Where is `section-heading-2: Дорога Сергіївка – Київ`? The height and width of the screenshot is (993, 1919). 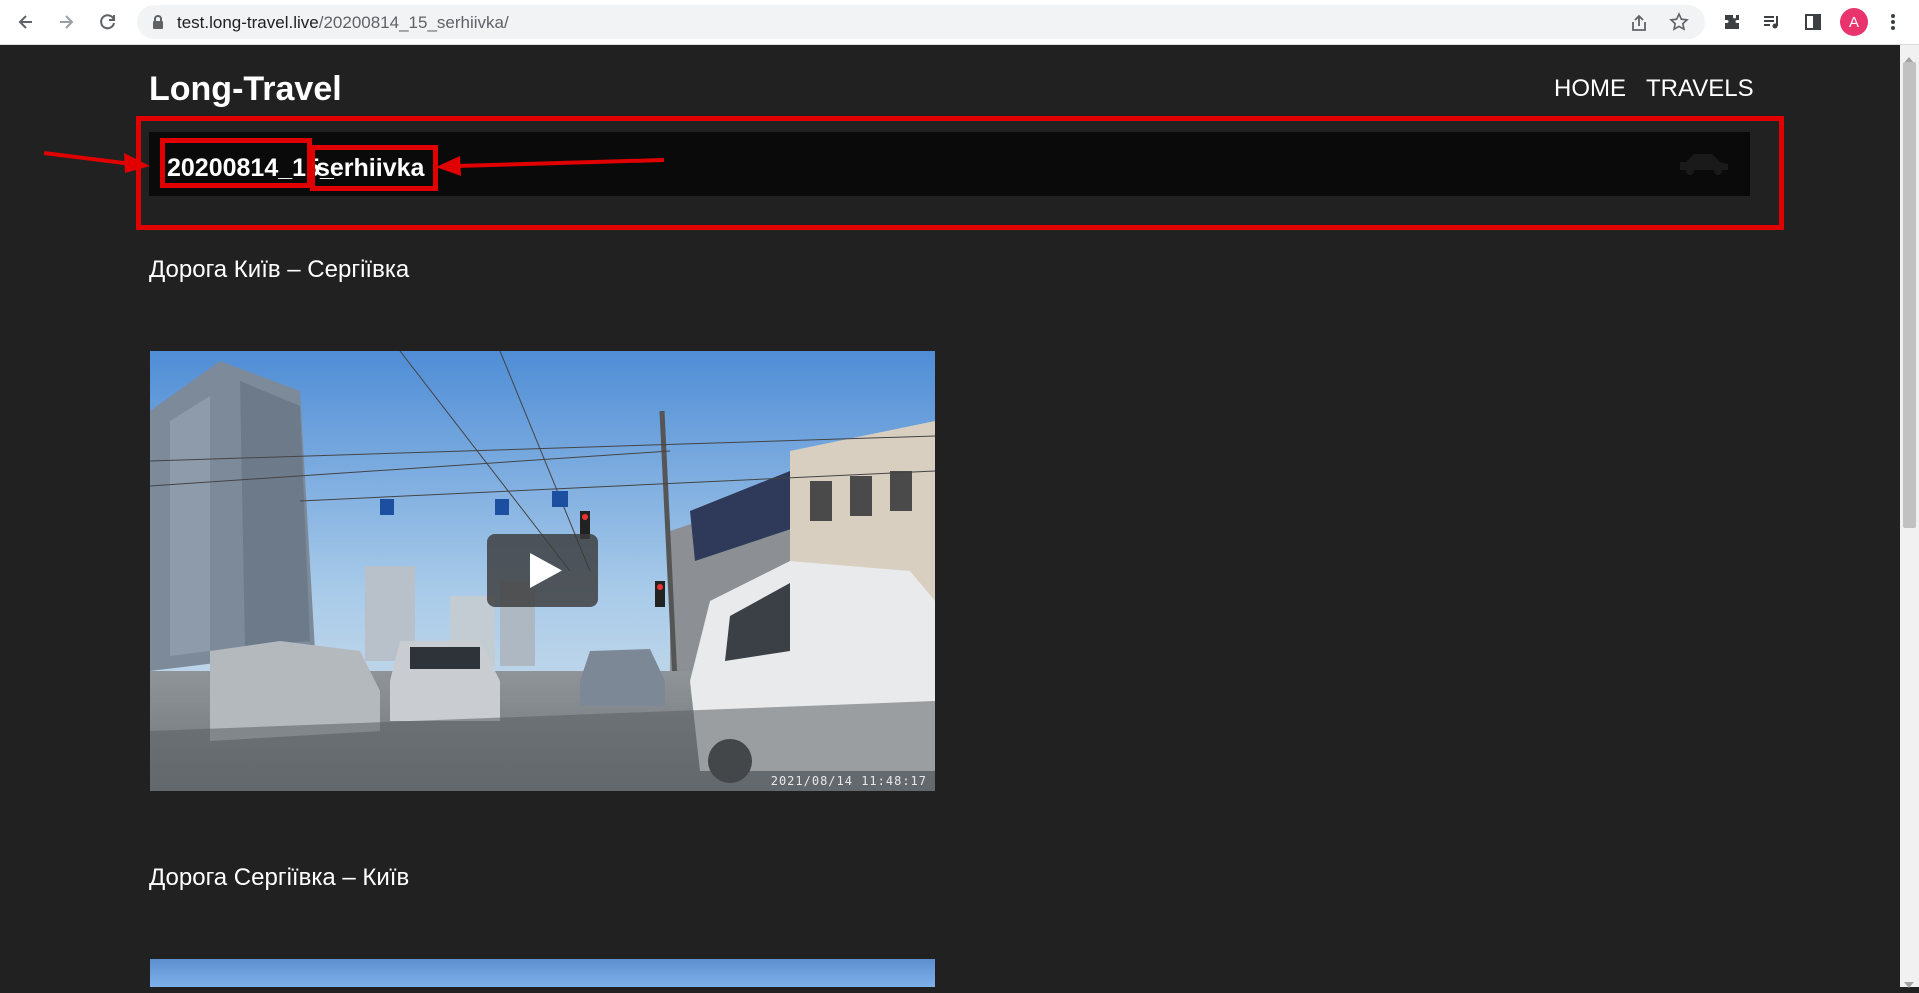 section-heading-2: Дорога Сергіївка – Київ is located at coordinates (279, 877).